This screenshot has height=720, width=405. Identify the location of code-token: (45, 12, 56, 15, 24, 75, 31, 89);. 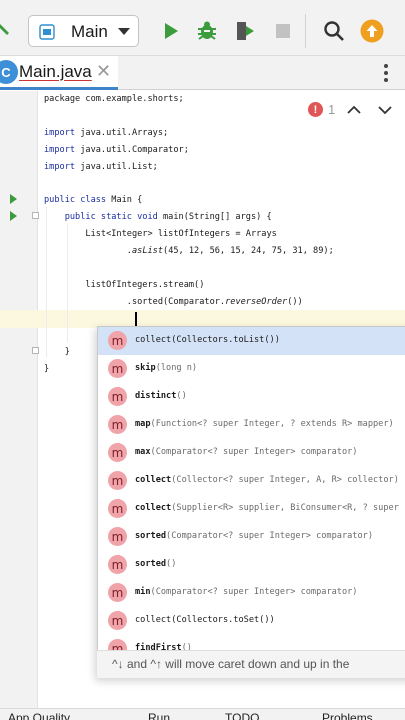
(248, 251).